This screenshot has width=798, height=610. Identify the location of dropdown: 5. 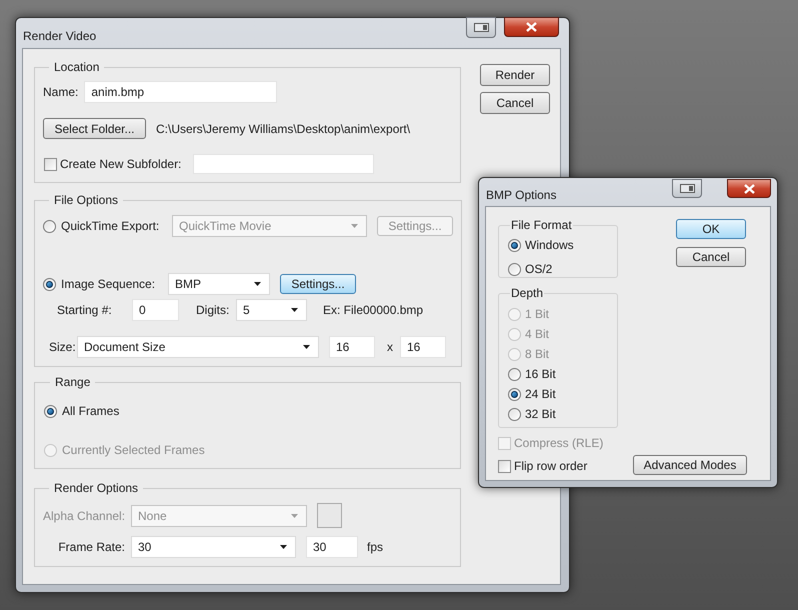
(271, 310).